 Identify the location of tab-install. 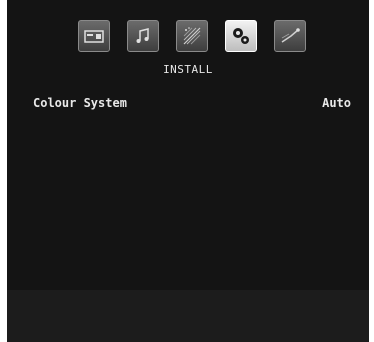
(241, 36).